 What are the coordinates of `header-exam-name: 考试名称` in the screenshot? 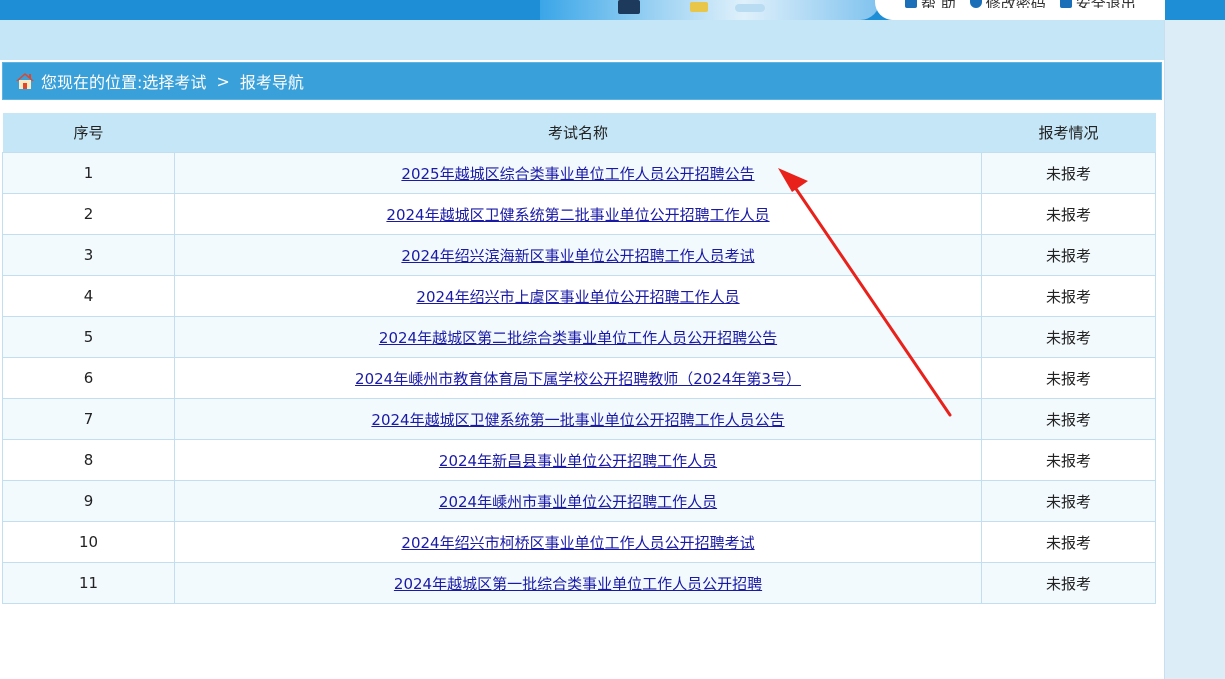 It's located at (578, 133).